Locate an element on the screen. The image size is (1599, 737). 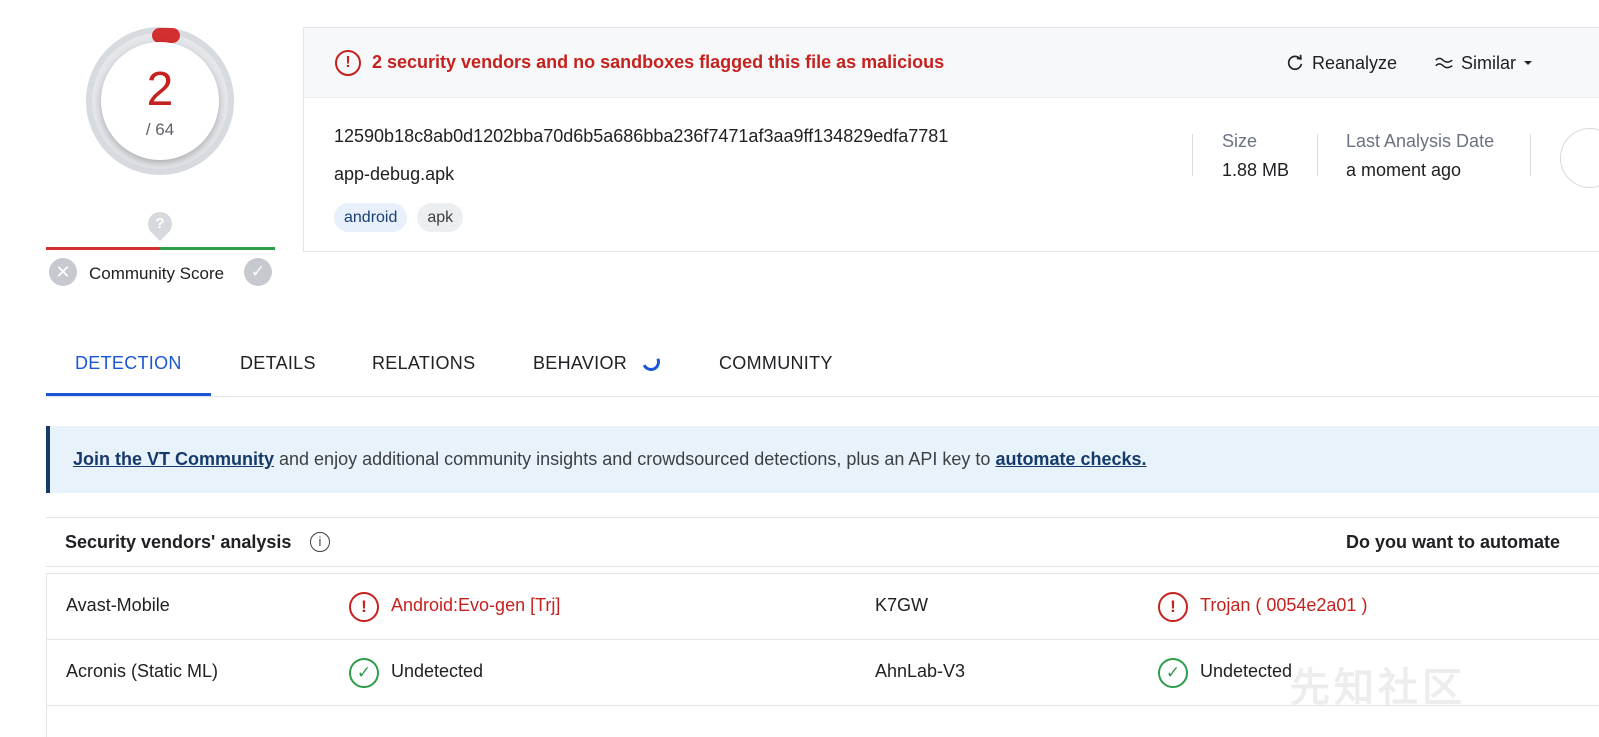
alert-icon: ! is located at coordinates (348, 63).